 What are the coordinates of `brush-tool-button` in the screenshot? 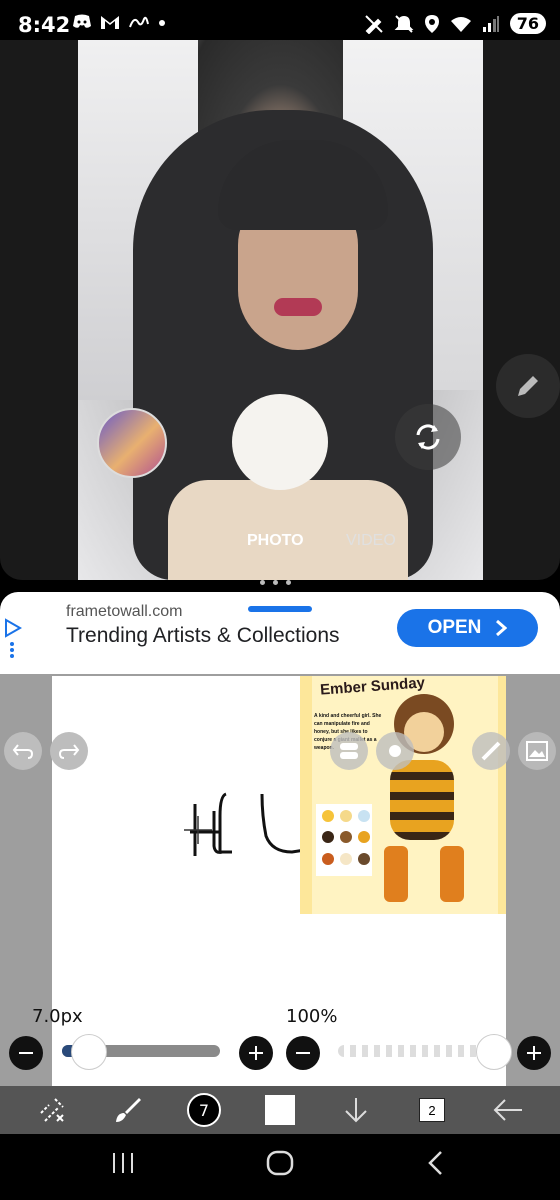 It's located at (128, 1110).